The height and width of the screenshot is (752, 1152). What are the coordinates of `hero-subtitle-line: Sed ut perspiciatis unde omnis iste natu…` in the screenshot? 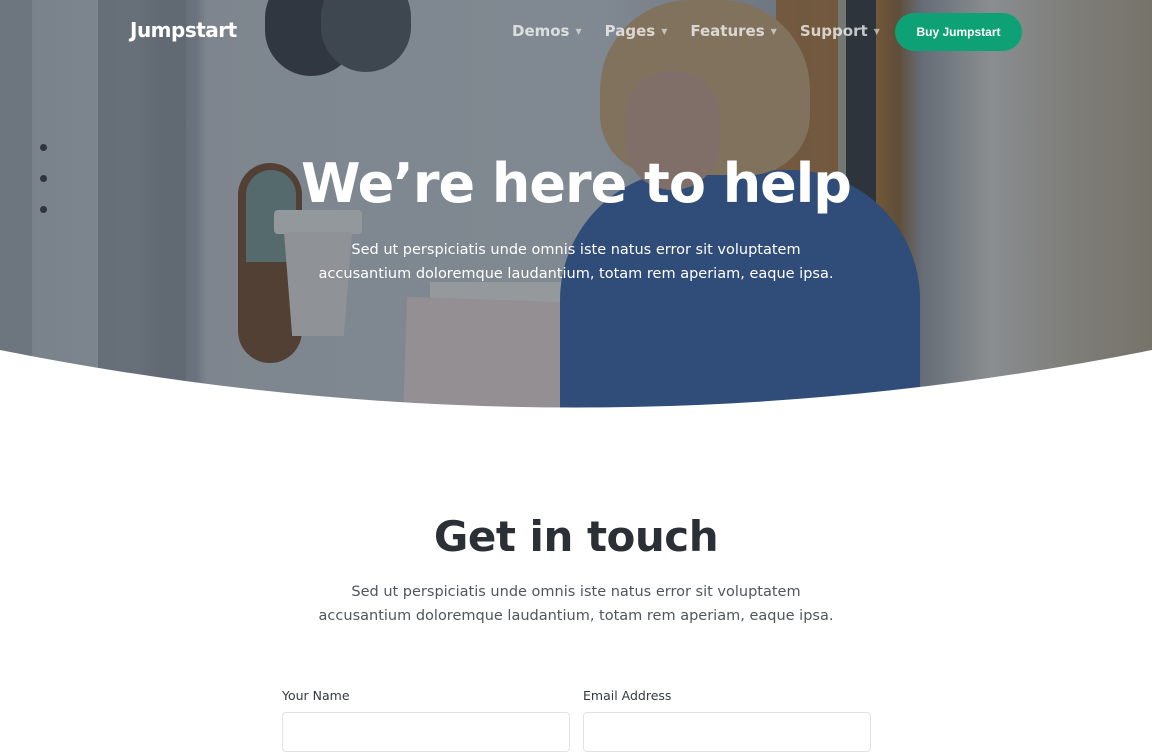 It's located at (576, 250).